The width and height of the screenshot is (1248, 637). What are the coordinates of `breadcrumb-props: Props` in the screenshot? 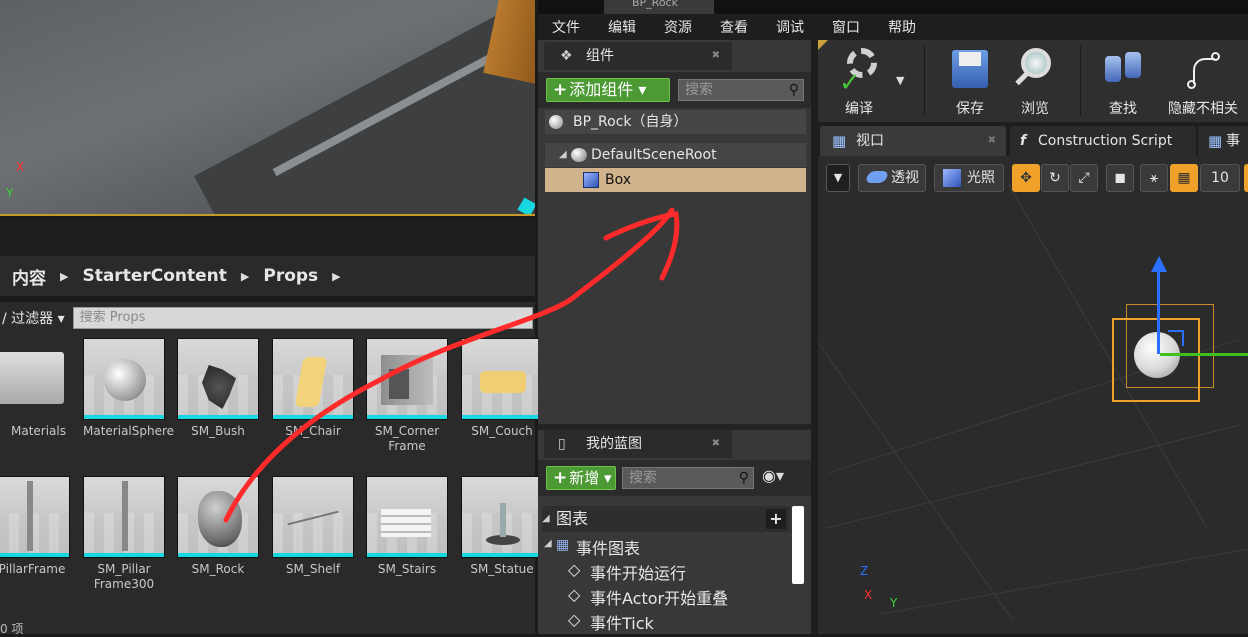 It's located at (290, 276).